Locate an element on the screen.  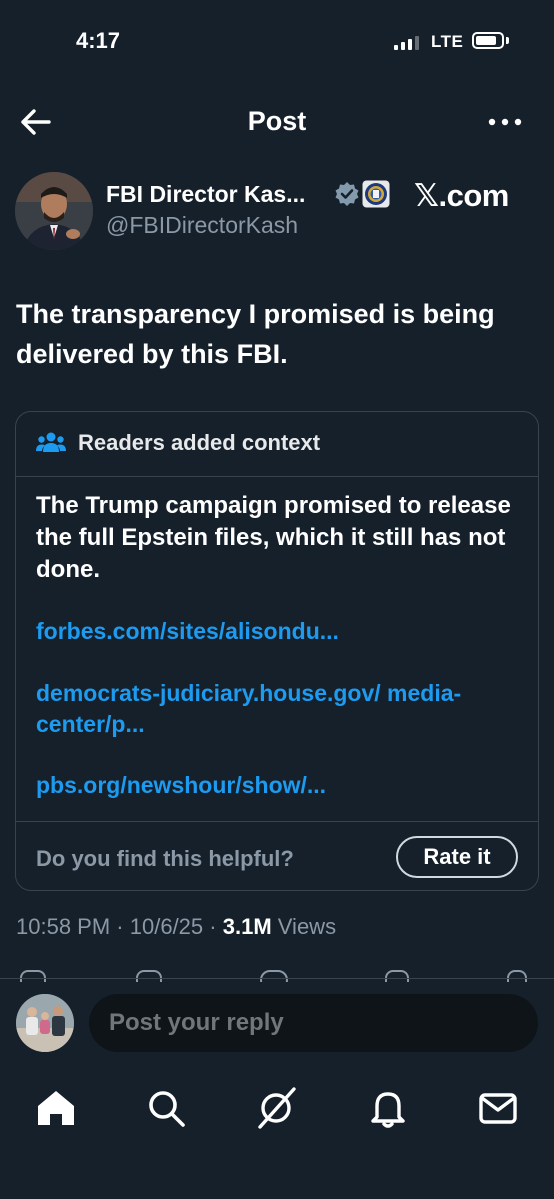
post-time: 10:58 PM is located at coordinates (63, 926).